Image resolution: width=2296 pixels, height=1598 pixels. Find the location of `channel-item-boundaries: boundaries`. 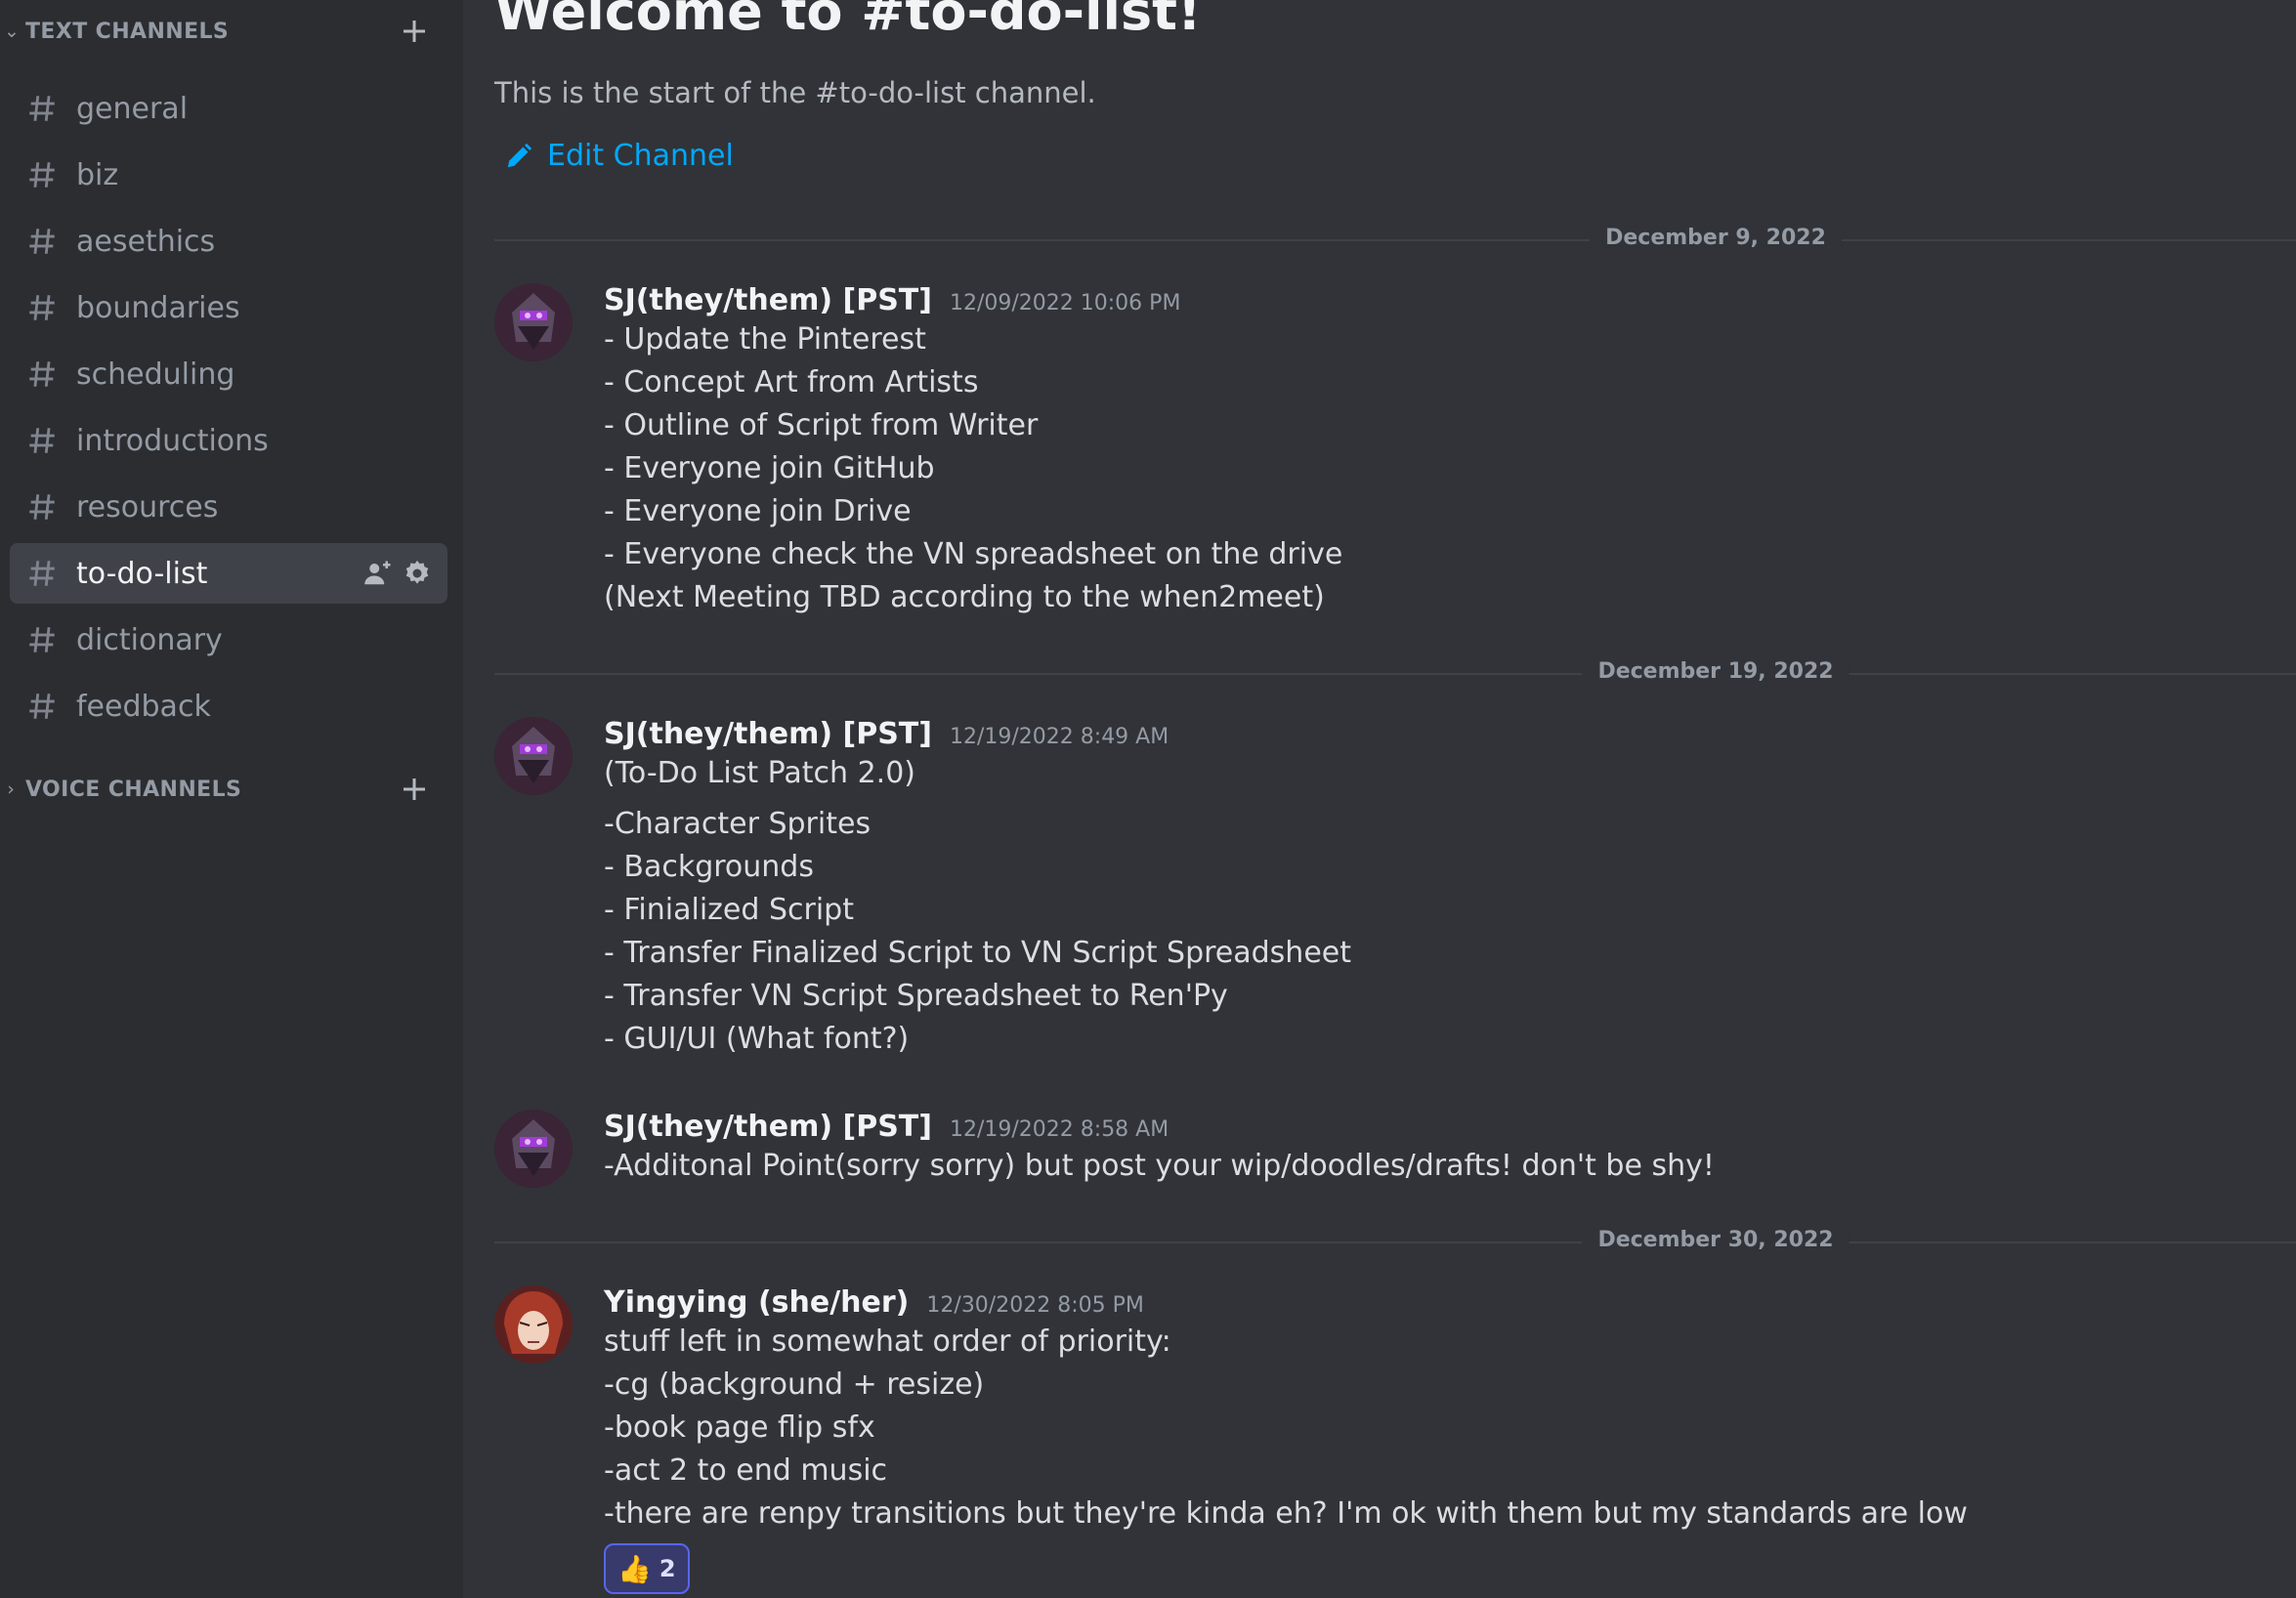

channel-item-boundaries: boundaries is located at coordinates (229, 308).